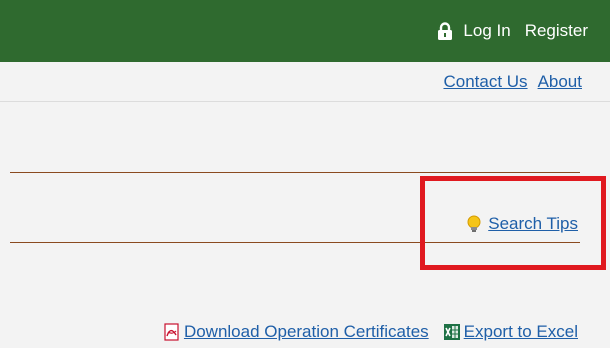 The height and width of the screenshot is (348, 610). What do you see at coordinates (452, 332) in the screenshot?
I see `excel-icon` at bounding box center [452, 332].